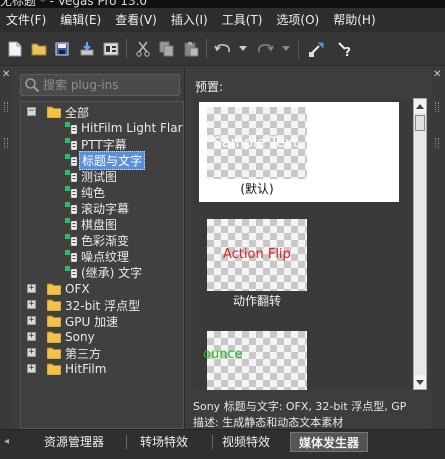 The width and height of the screenshot is (445, 459). What do you see at coordinates (80, 337) in the screenshot?
I see `tree-folder-label: Sony` at bounding box center [80, 337].